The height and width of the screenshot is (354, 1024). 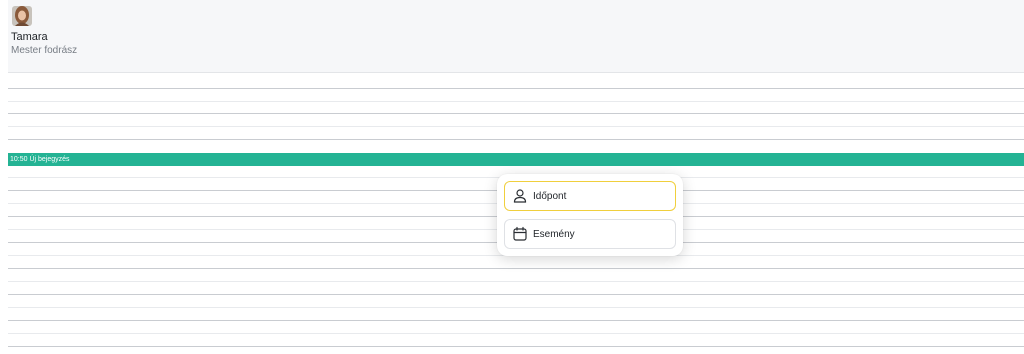 I want to click on event-option-label: Esemény, so click(x=554, y=234).